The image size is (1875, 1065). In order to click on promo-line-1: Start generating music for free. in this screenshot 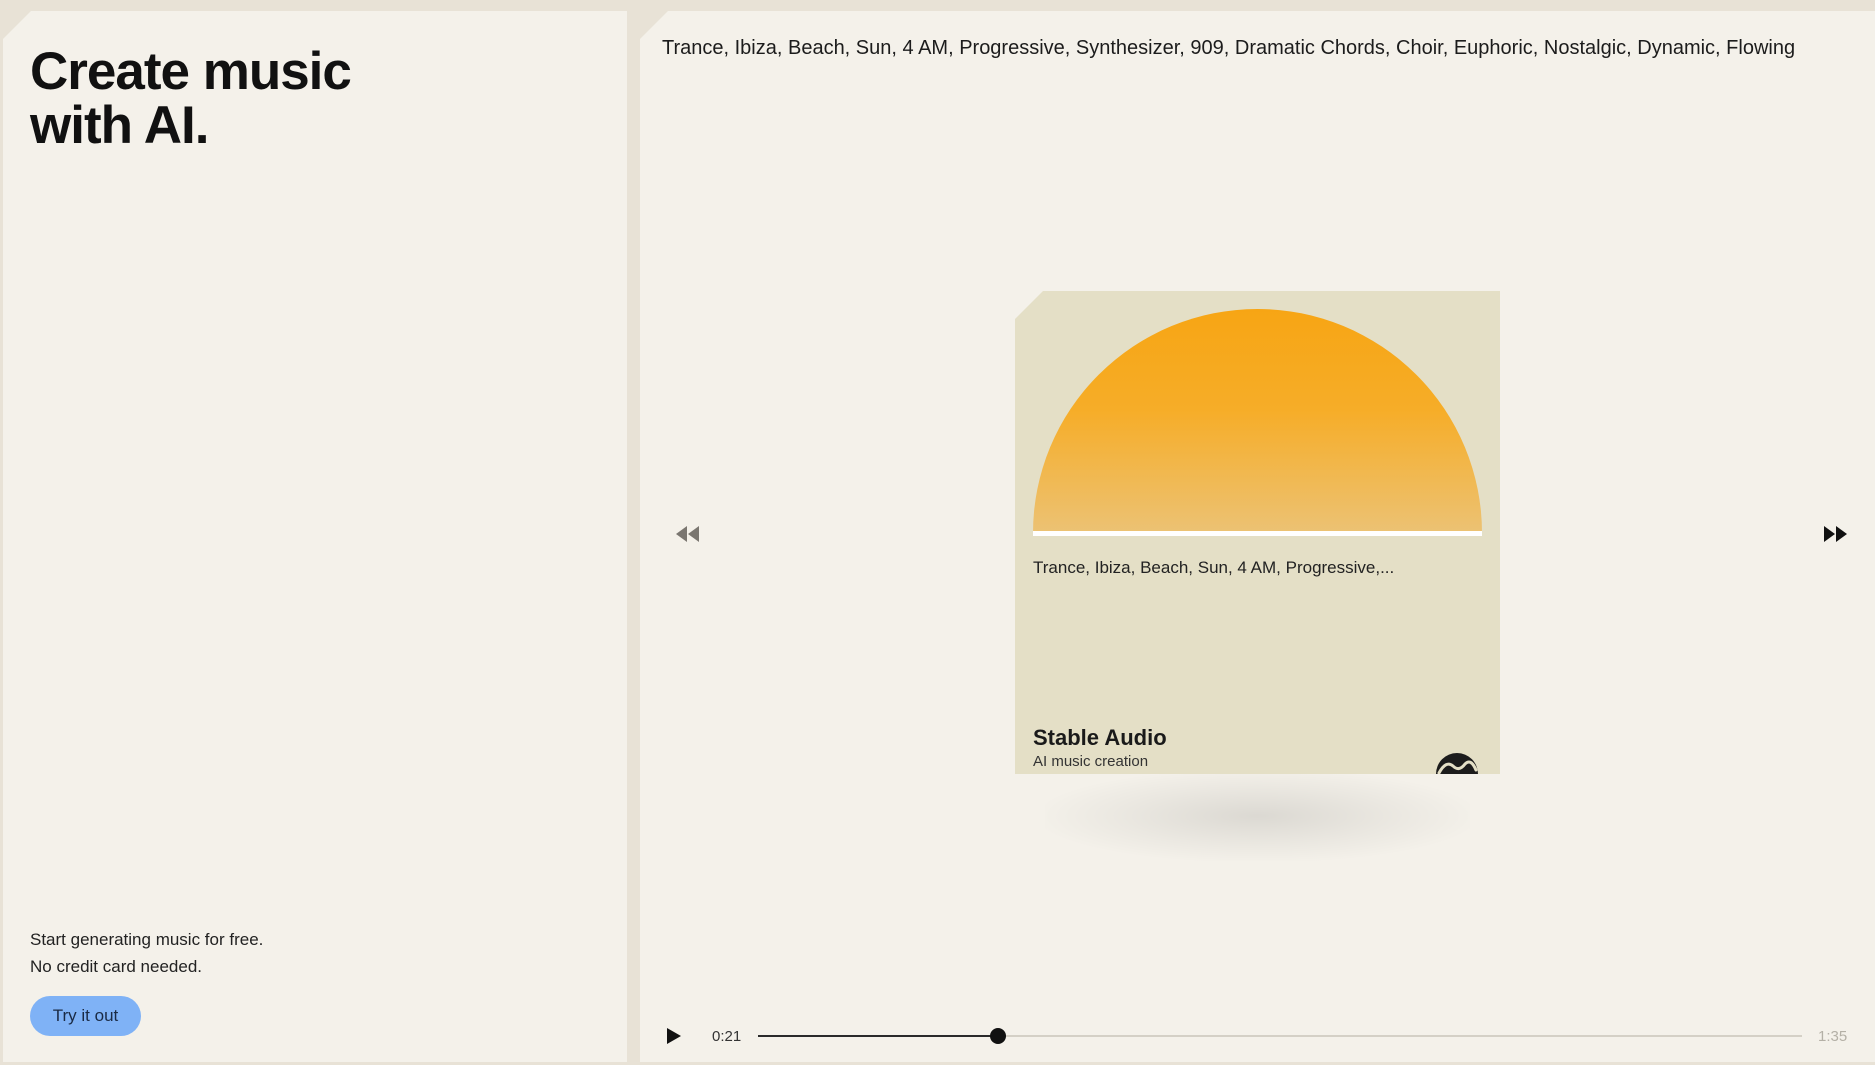, I will do `click(147, 939)`.